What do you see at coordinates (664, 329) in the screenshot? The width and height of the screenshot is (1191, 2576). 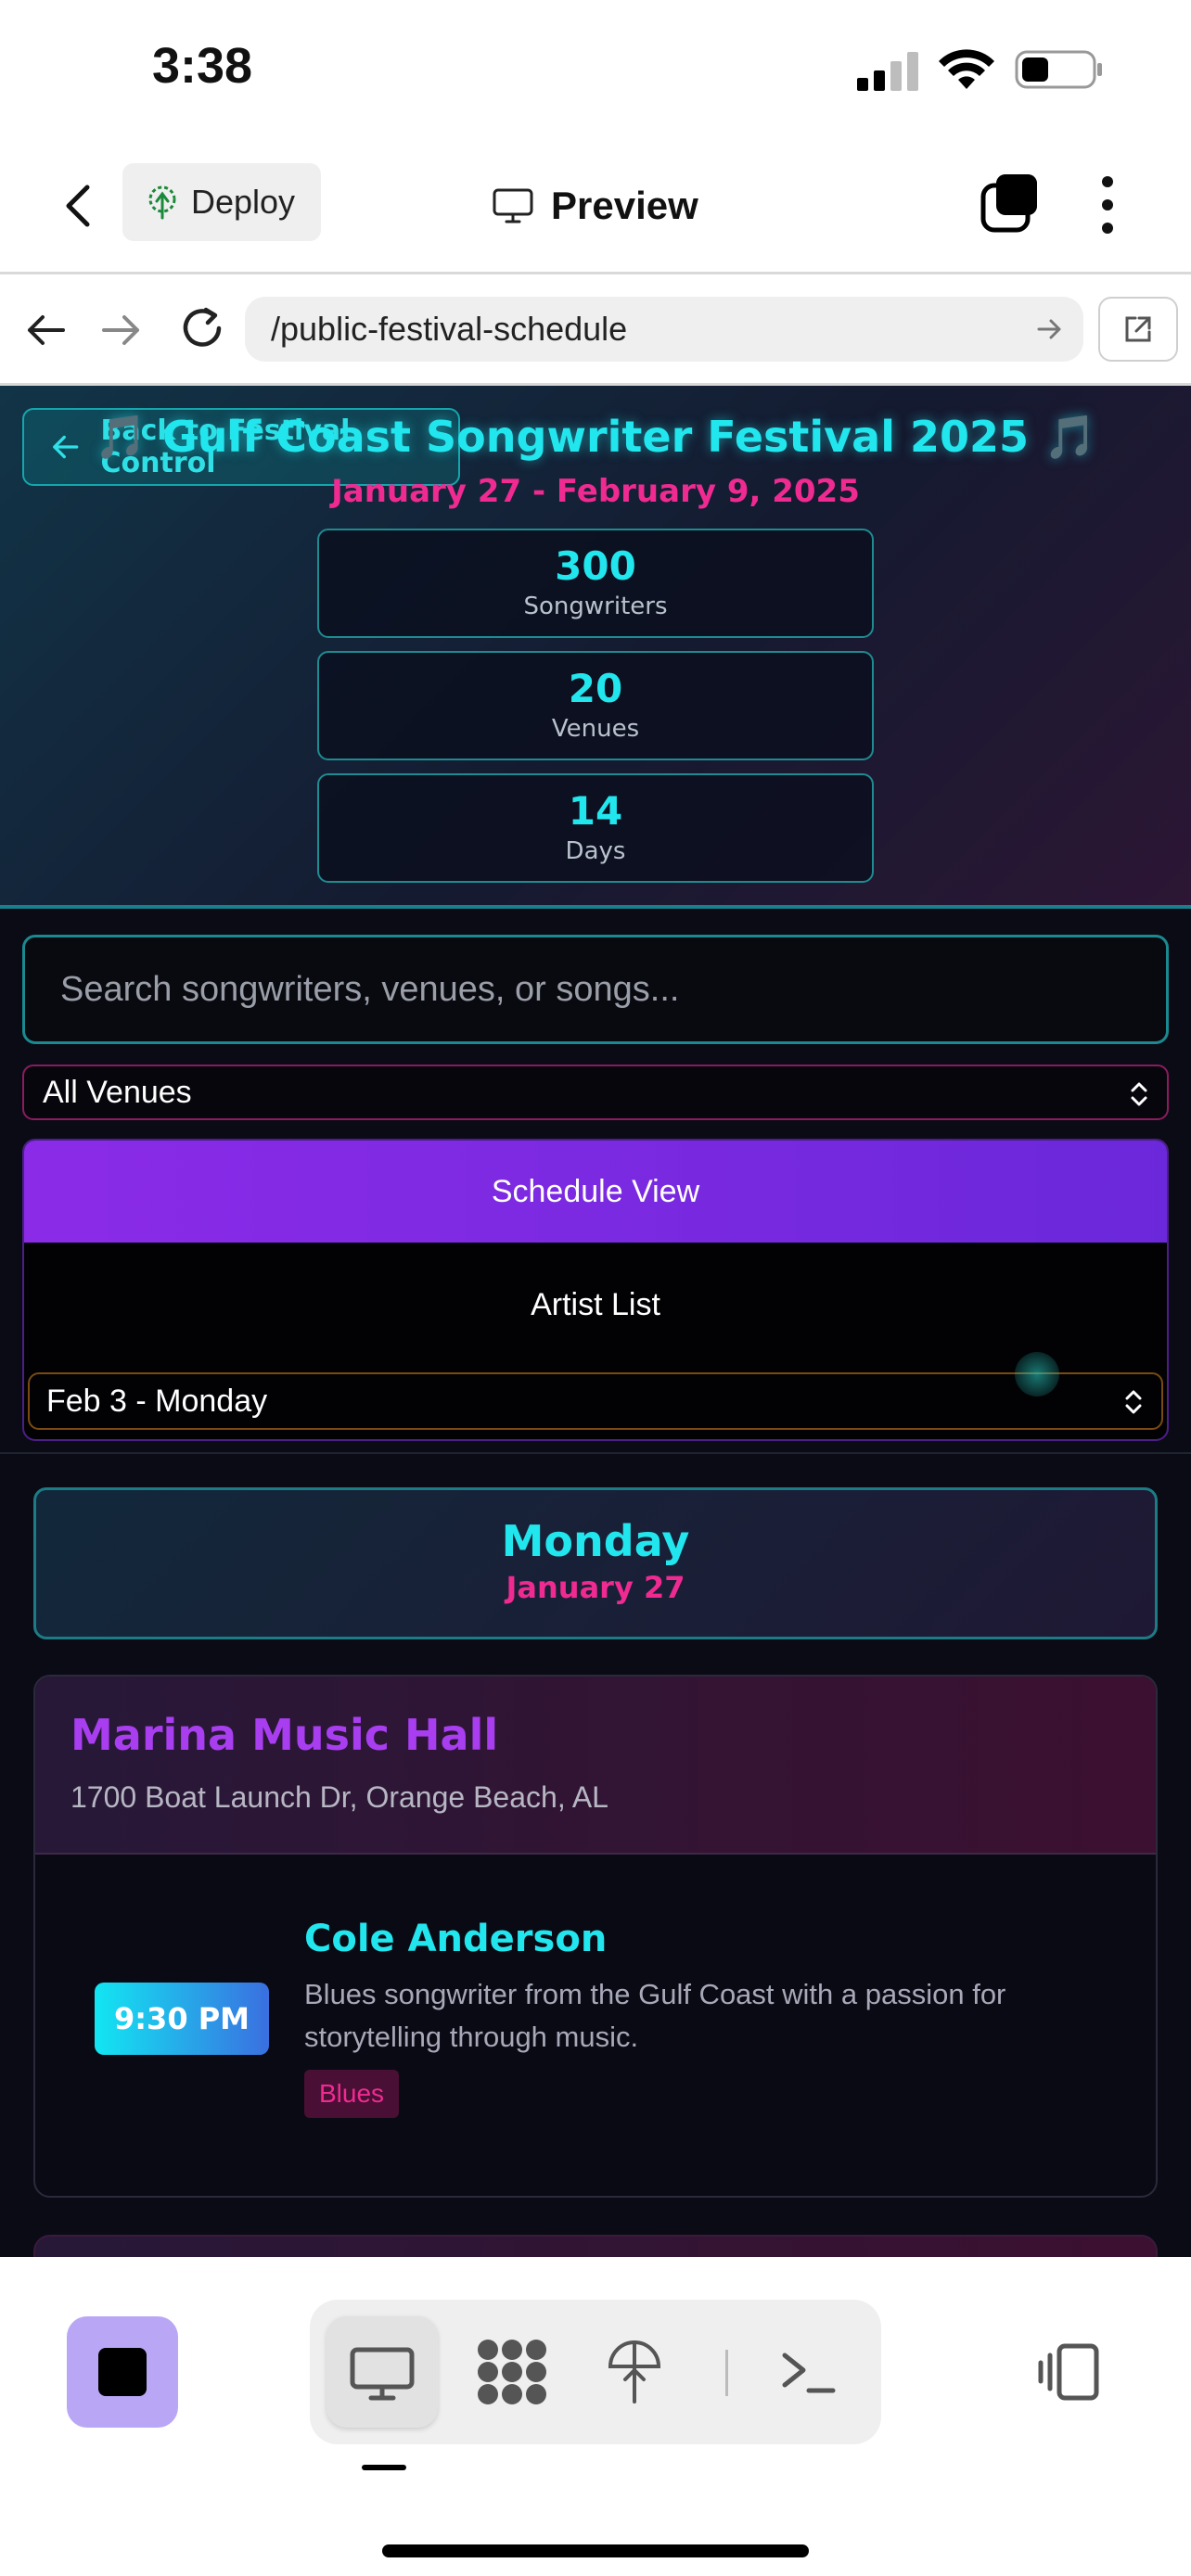 I see `url-input: /public-festival-schedule` at bounding box center [664, 329].